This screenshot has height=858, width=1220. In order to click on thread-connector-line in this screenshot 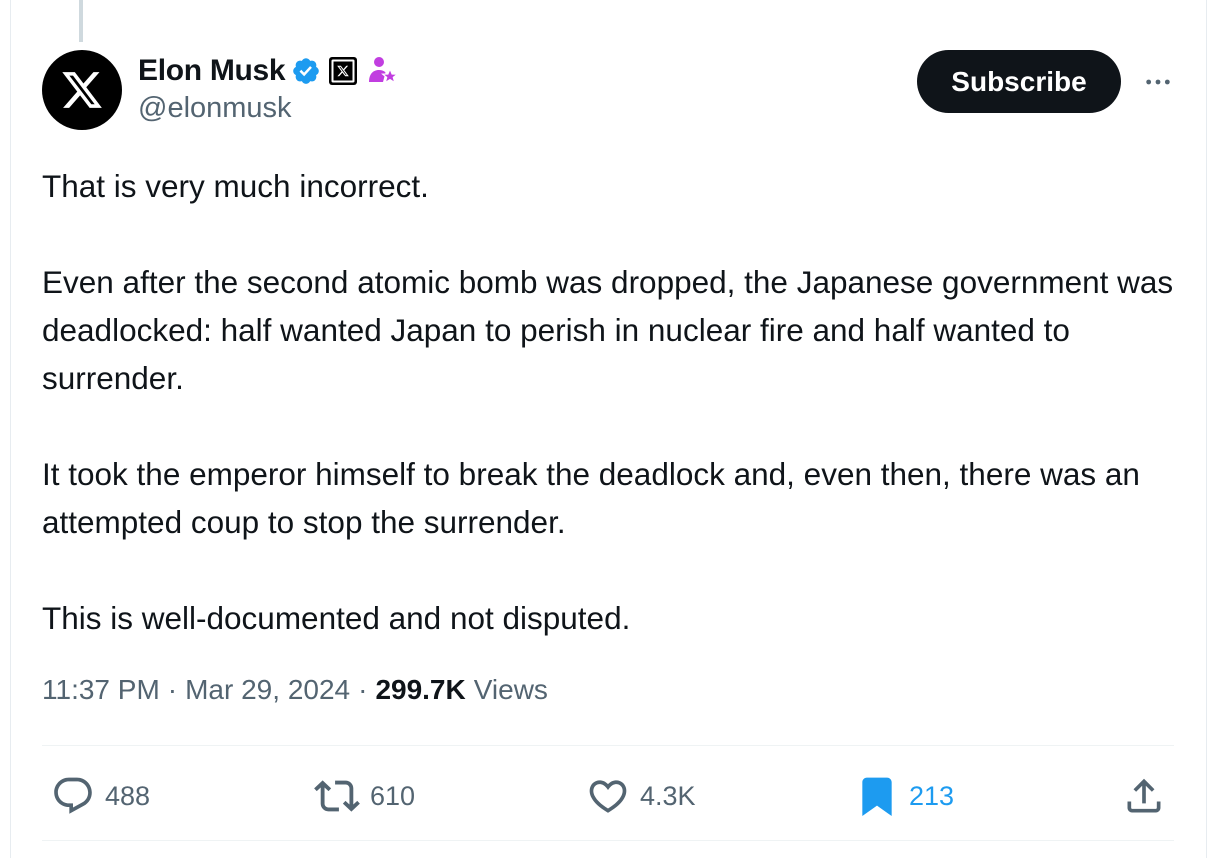, I will do `click(81, 21)`.